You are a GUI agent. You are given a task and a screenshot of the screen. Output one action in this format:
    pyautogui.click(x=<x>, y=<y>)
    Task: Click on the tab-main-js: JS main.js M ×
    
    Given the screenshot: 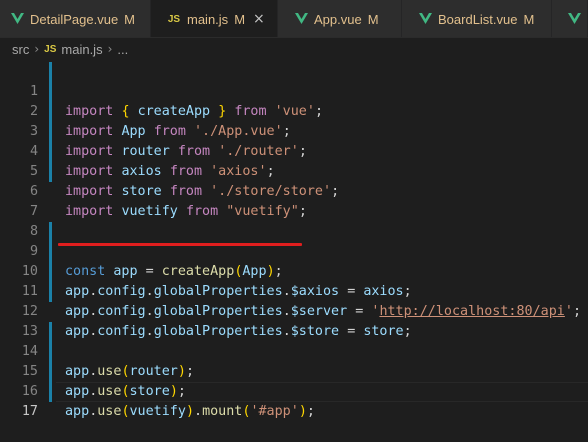 What is the action you would take?
    pyautogui.click(x=214, y=18)
    